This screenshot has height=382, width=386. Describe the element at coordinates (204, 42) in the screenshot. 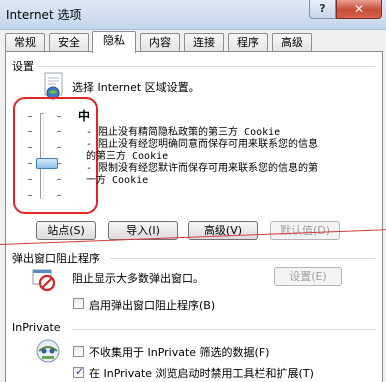

I see `tab-connections: 连接` at that location.